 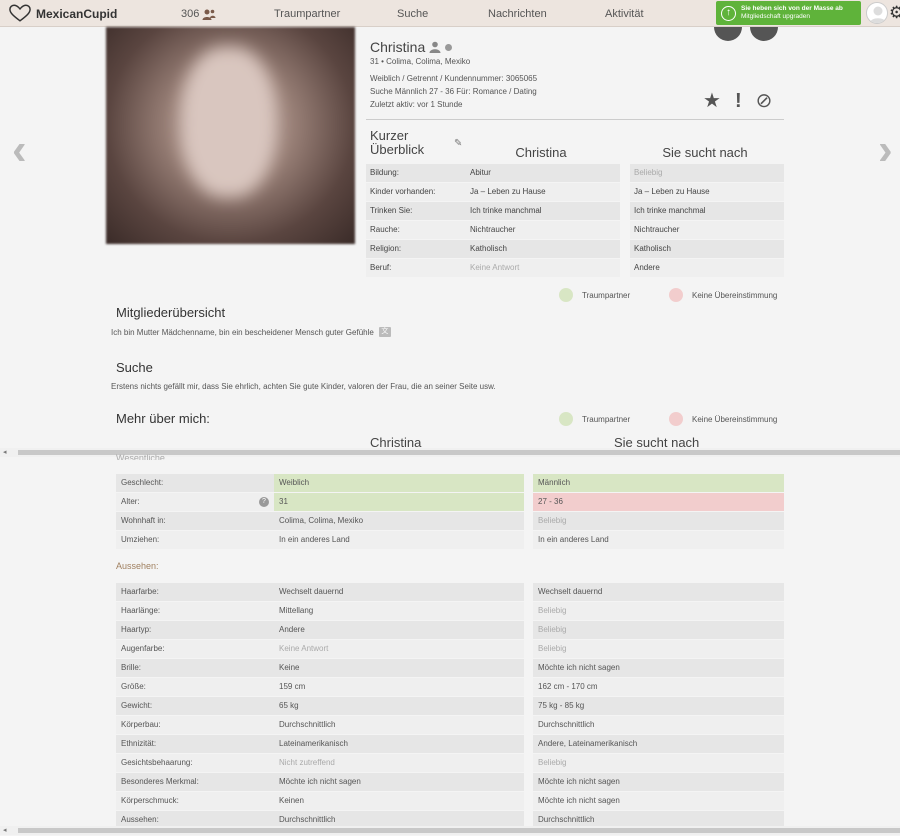 I want to click on legend-nomatch-2: Keine Übereinstimmung, so click(x=723, y=419).